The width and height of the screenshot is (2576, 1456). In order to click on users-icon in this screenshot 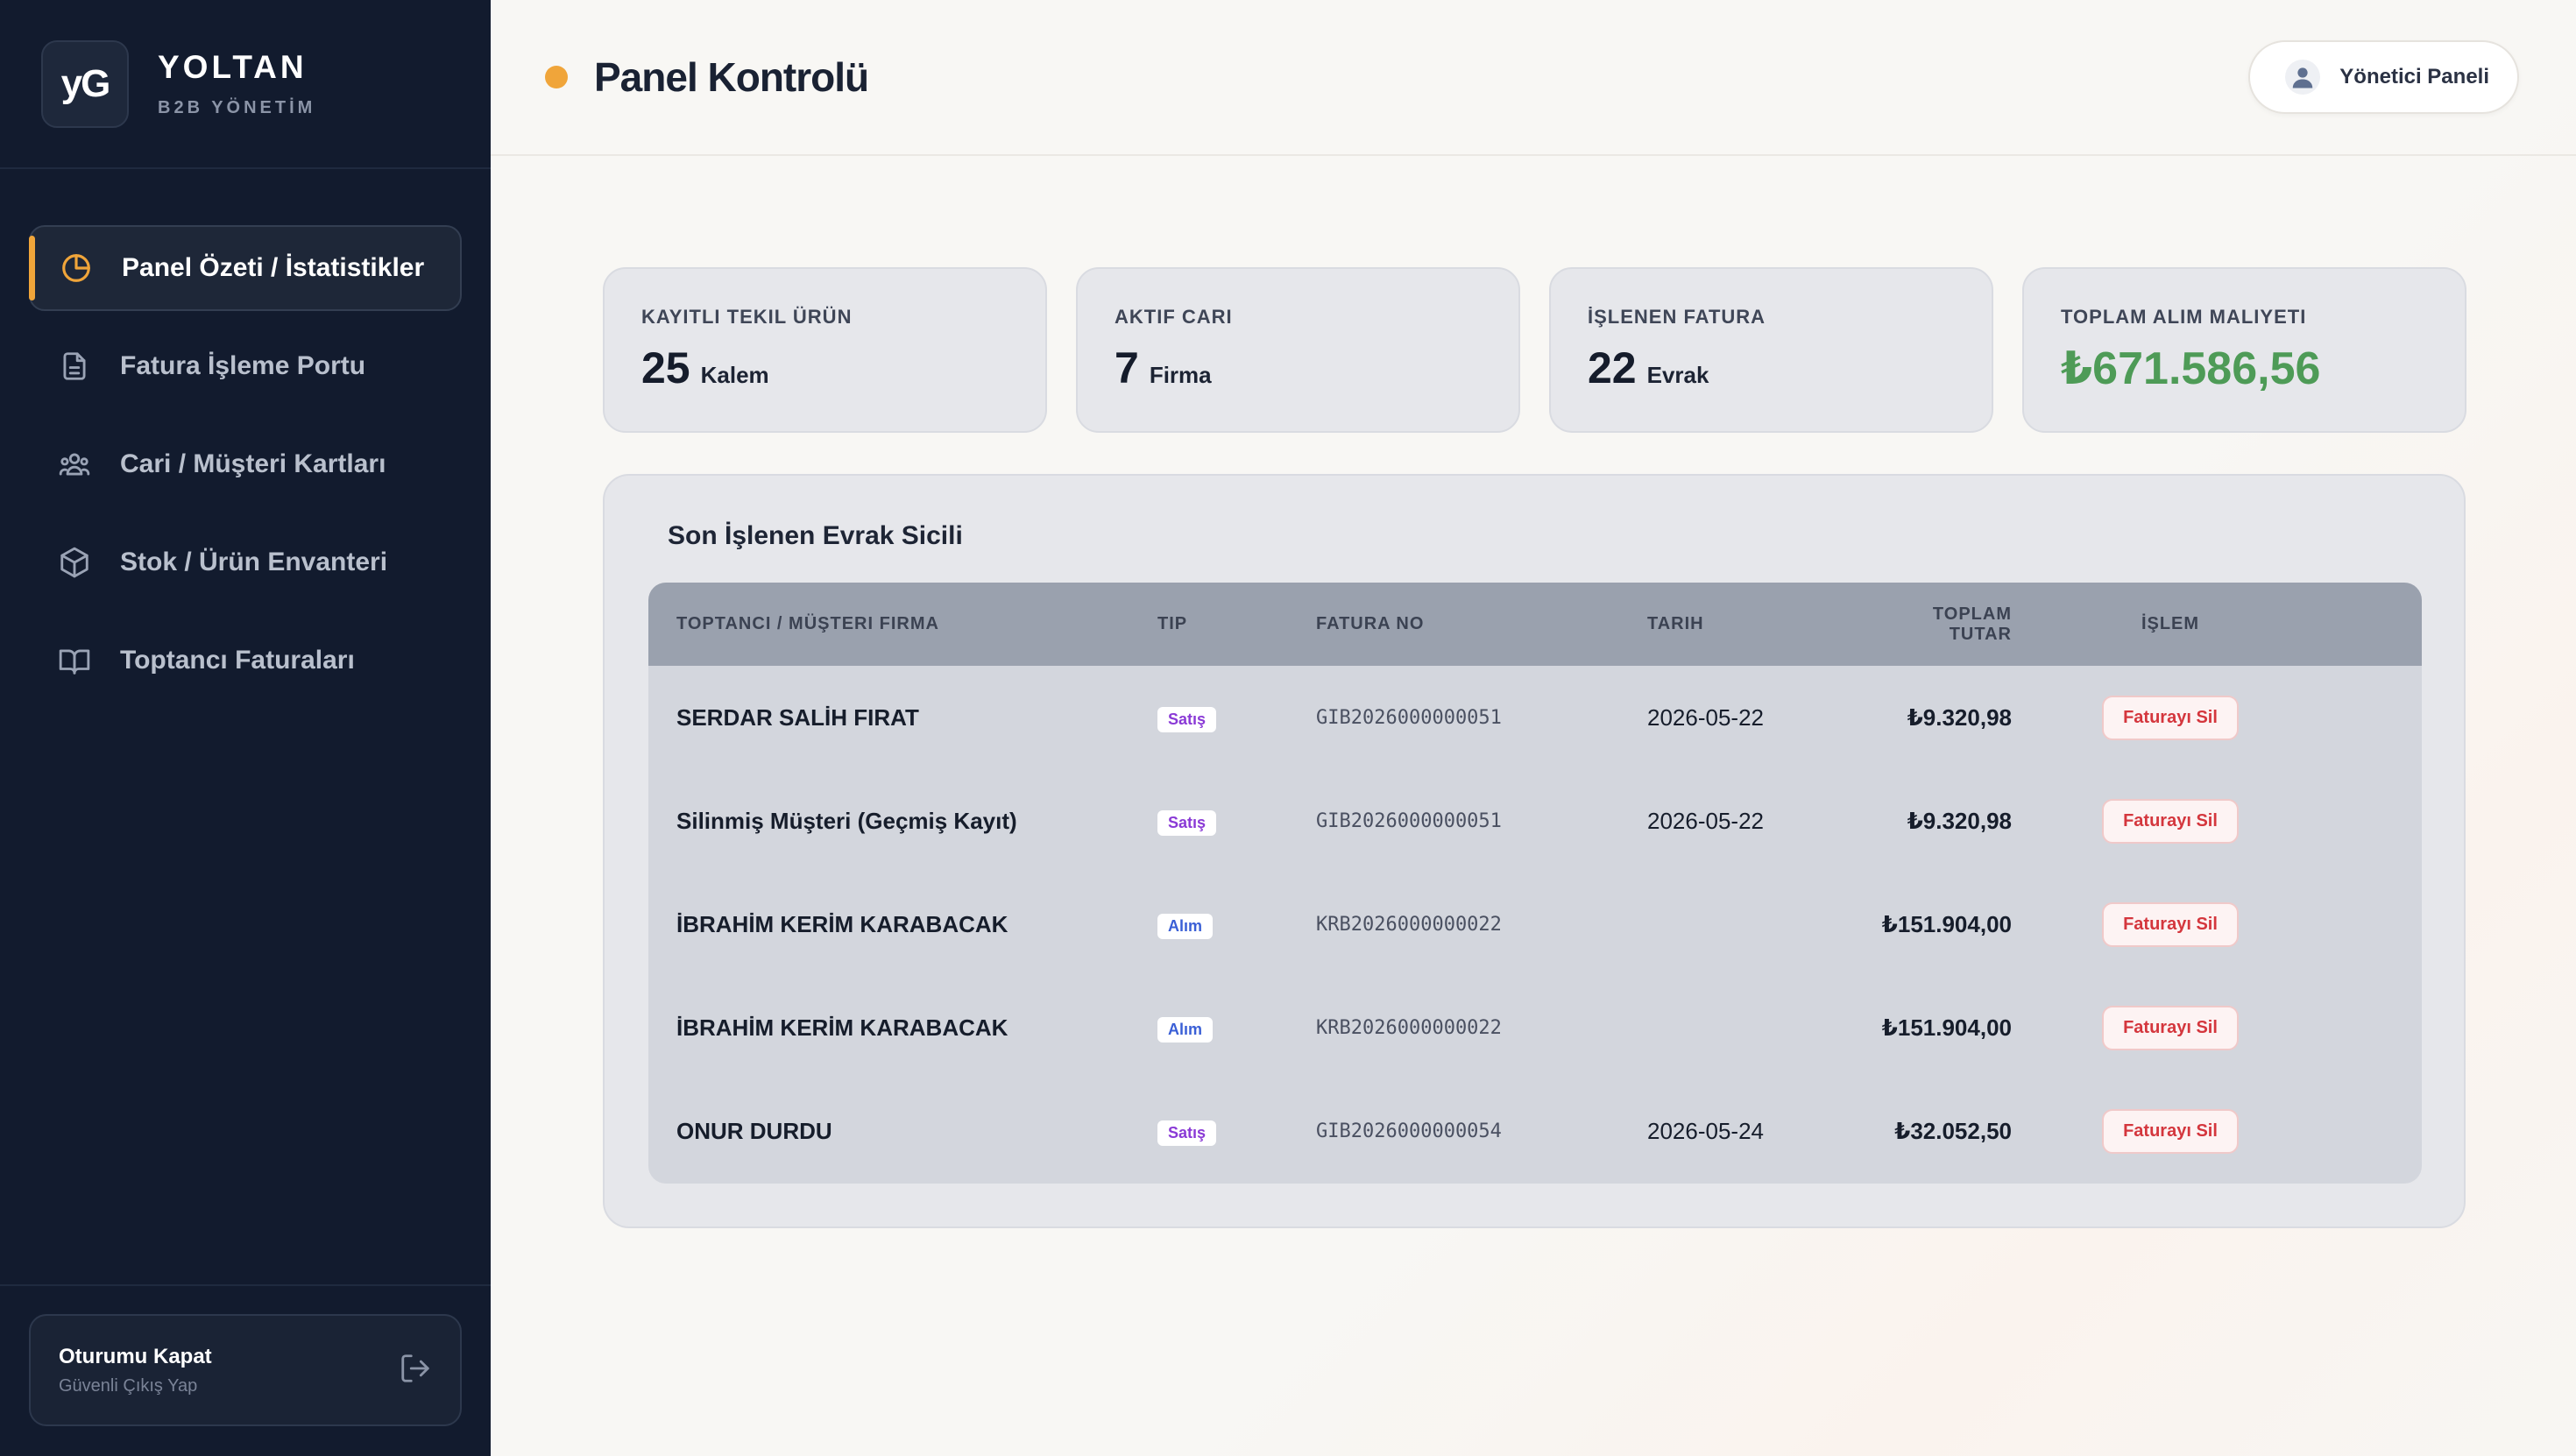, I will do `click(74, 464)`.